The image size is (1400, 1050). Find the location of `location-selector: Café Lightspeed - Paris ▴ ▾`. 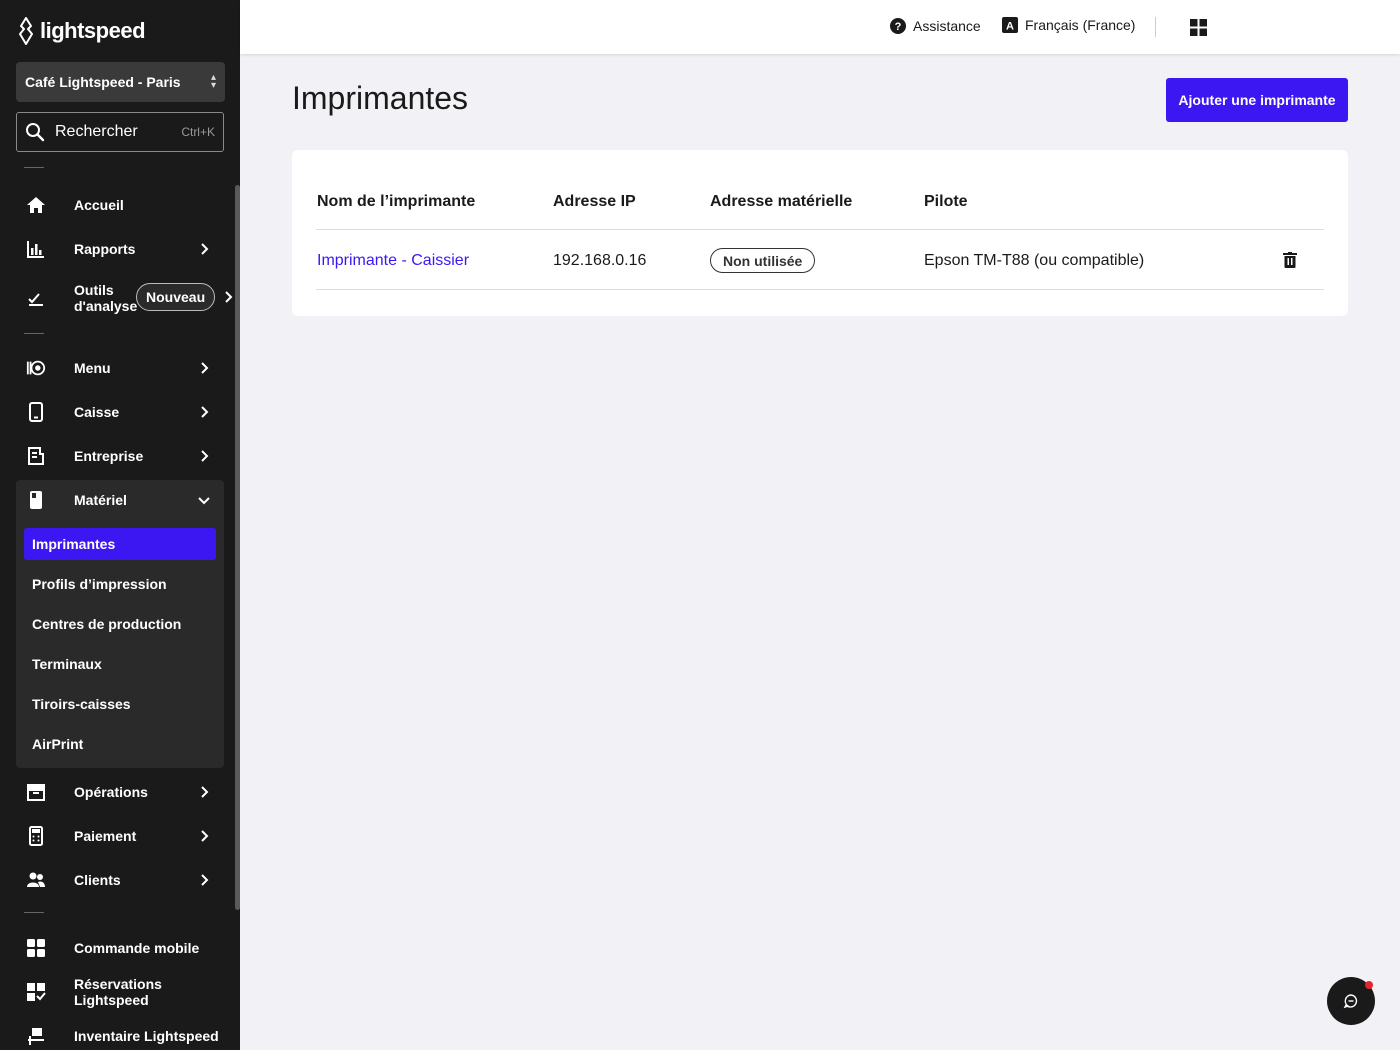

location-selector: Café Lightspeed - Paris ▴ ▾ is located at coordinates (120, 82).